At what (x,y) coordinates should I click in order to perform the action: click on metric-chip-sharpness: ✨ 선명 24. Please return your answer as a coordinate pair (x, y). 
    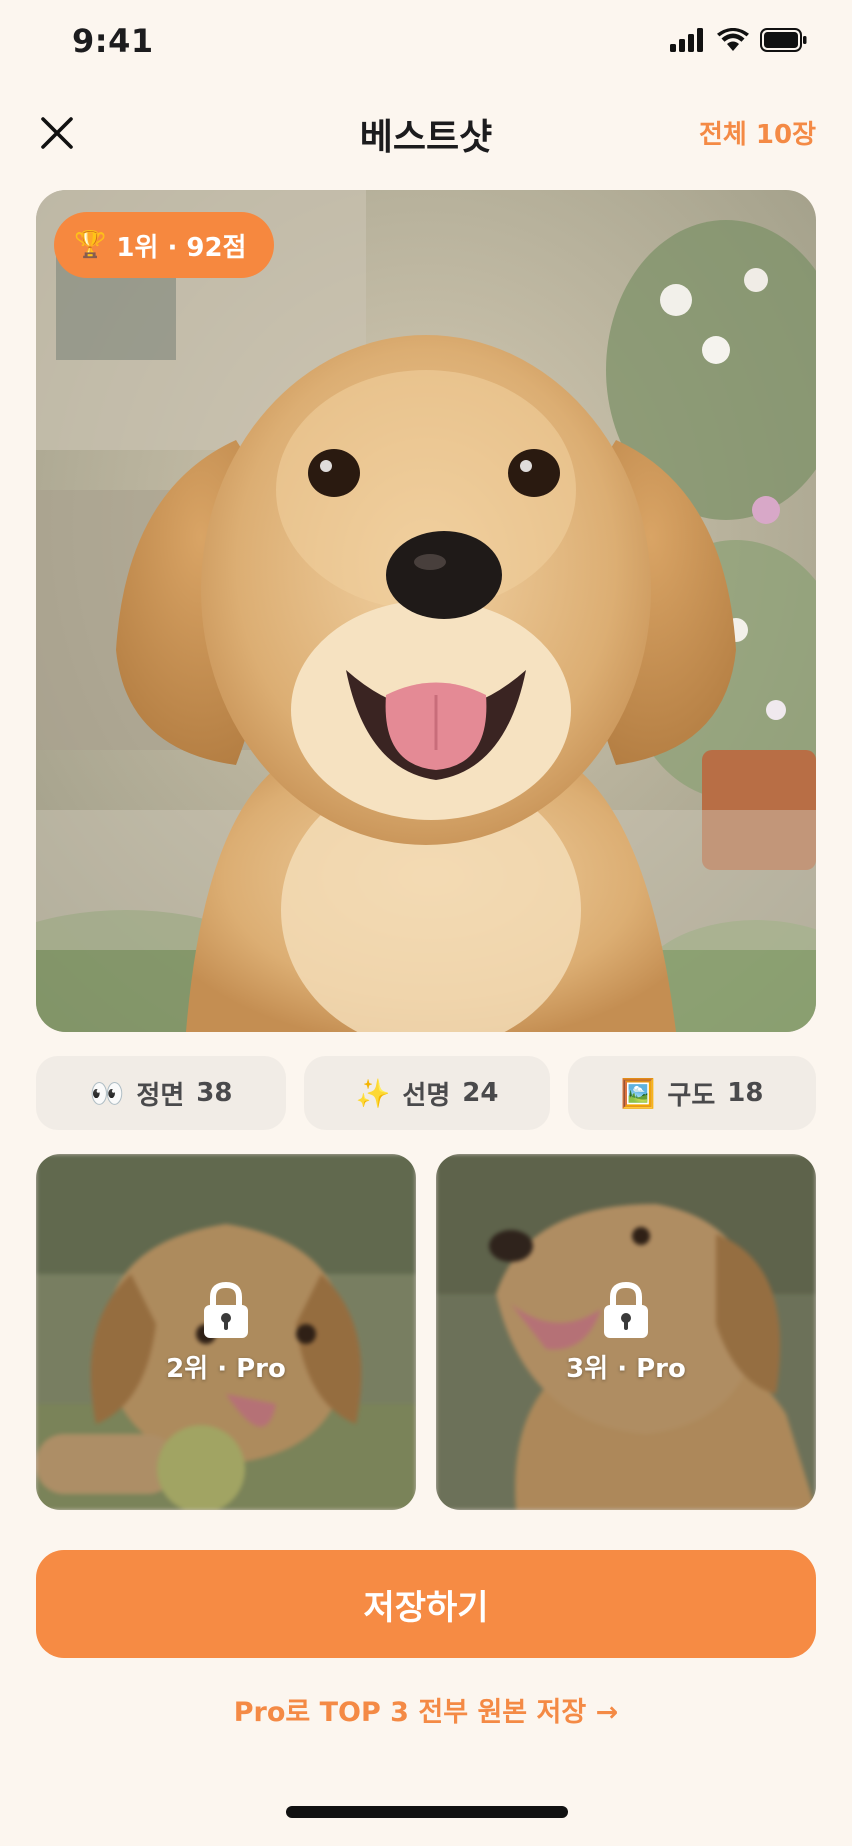
    Looking at the image, I should click on (427, 1093).